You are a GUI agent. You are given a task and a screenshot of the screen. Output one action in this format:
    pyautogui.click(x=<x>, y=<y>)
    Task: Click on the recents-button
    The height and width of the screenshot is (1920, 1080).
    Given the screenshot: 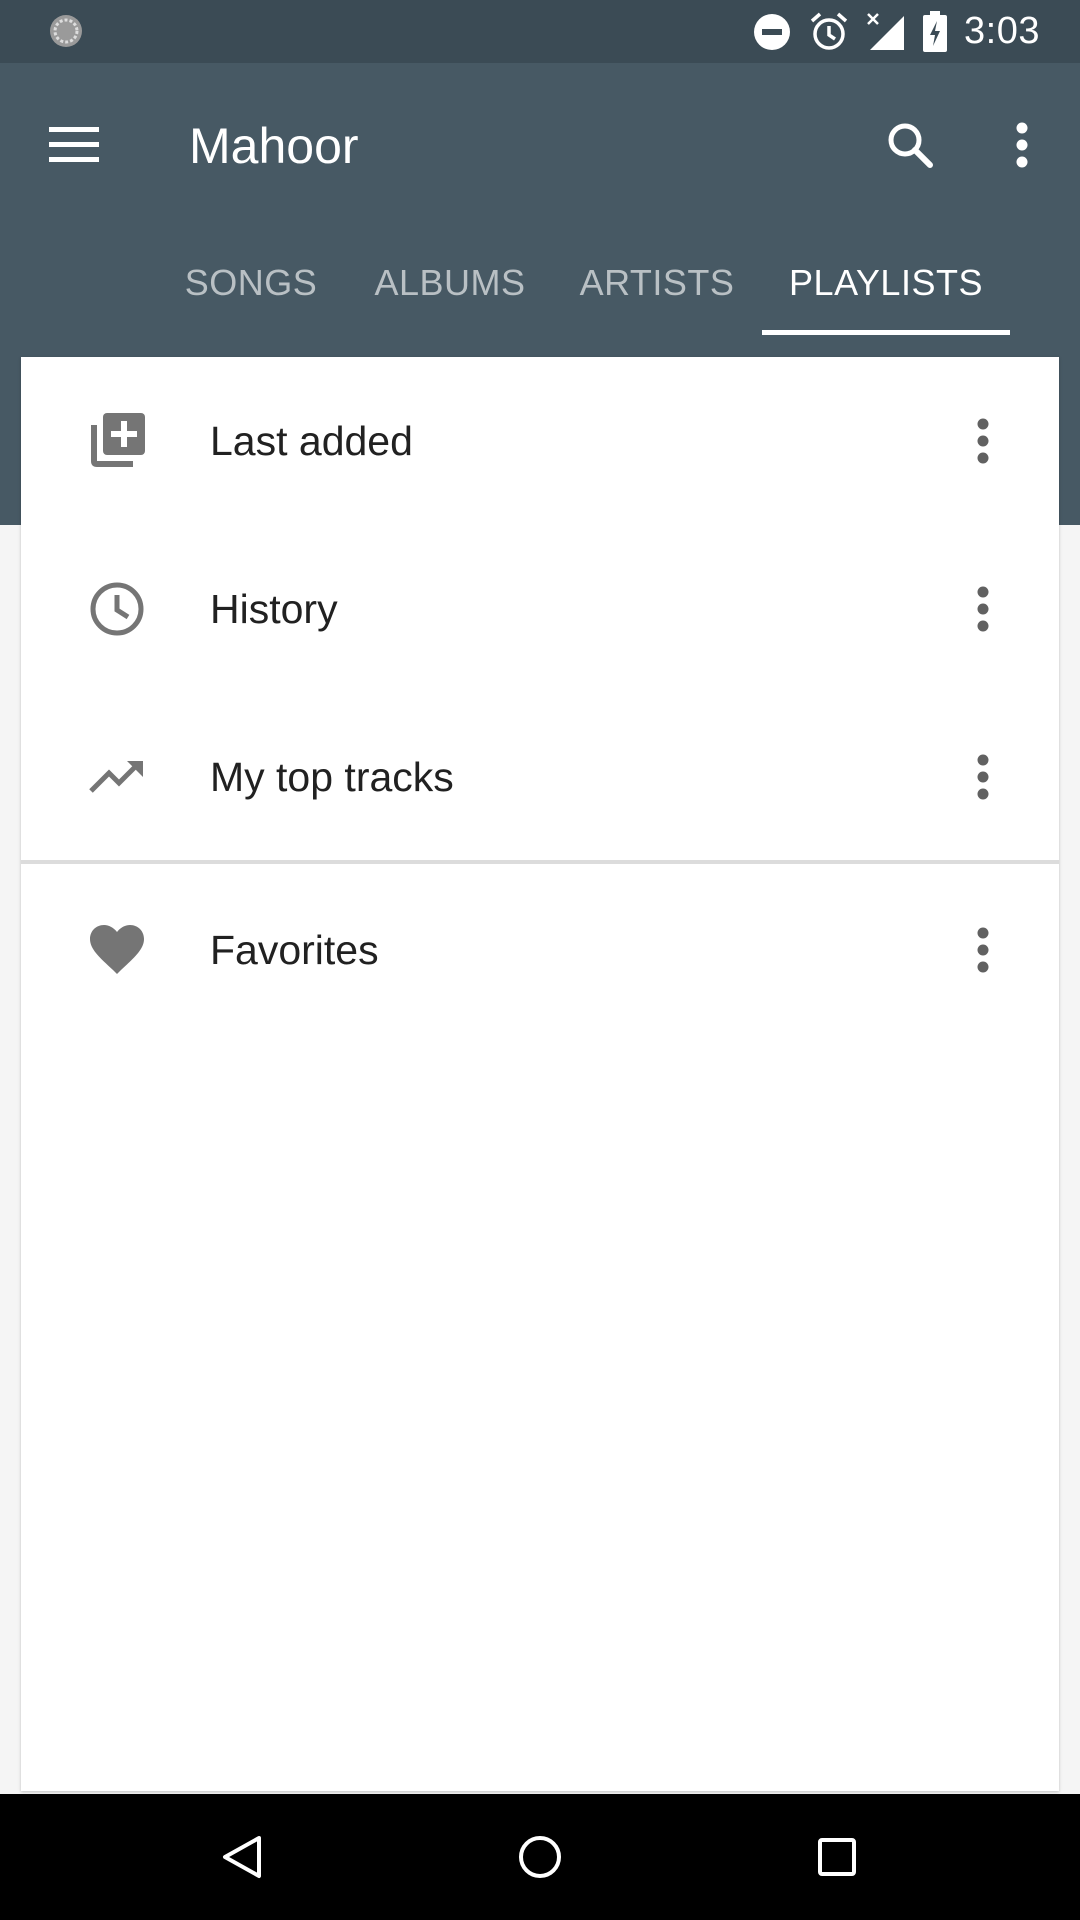 What is the action you would take?
    pyautogui.click(x=837, y=1857)
    